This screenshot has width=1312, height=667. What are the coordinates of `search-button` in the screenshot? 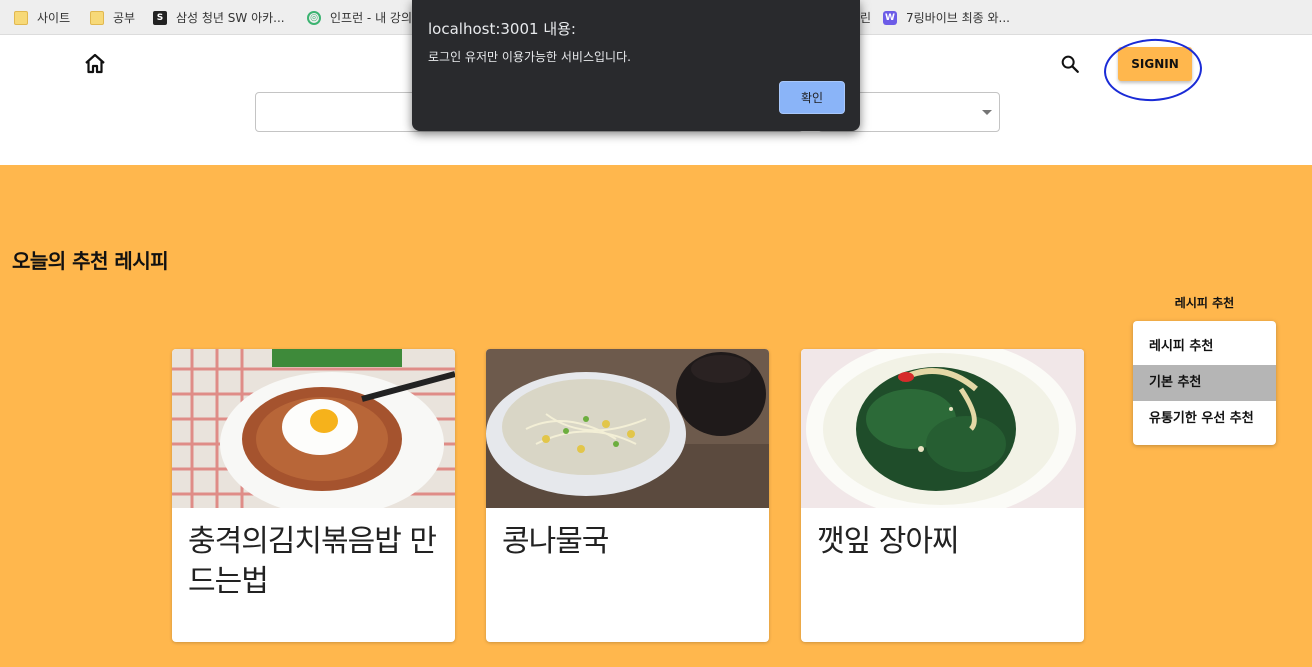 It's located at (1070, 64).